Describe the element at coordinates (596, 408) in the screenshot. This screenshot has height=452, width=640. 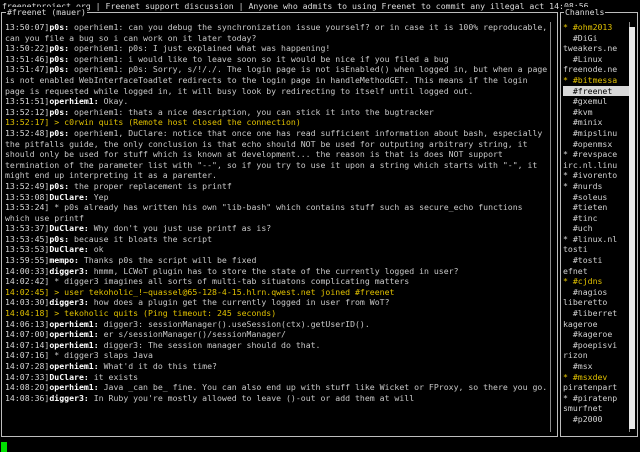
I see `channel-item: smurfnet` at that location.